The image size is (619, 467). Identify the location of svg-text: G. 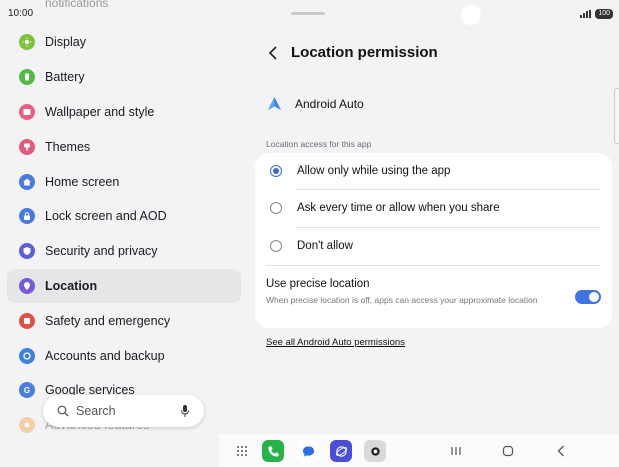
(27, 390).